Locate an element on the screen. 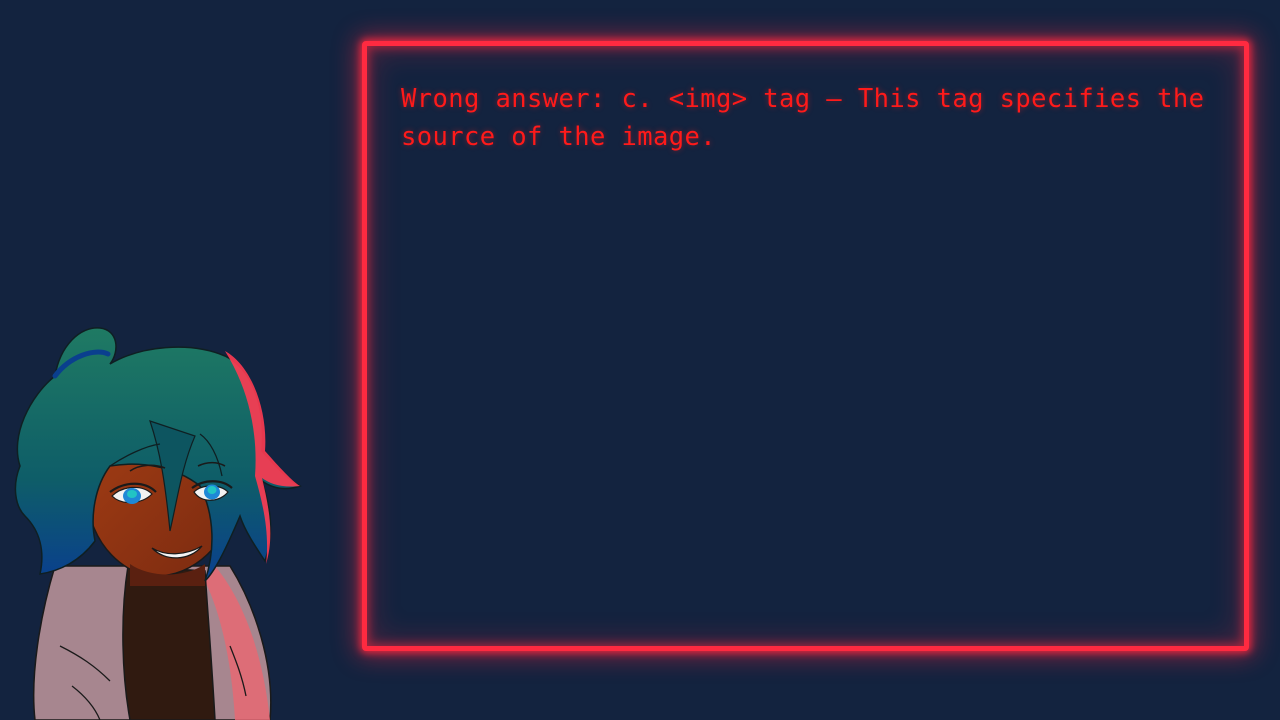 This screenshot has width=1280, height=720. character-body is located at coordinates (152, 642).